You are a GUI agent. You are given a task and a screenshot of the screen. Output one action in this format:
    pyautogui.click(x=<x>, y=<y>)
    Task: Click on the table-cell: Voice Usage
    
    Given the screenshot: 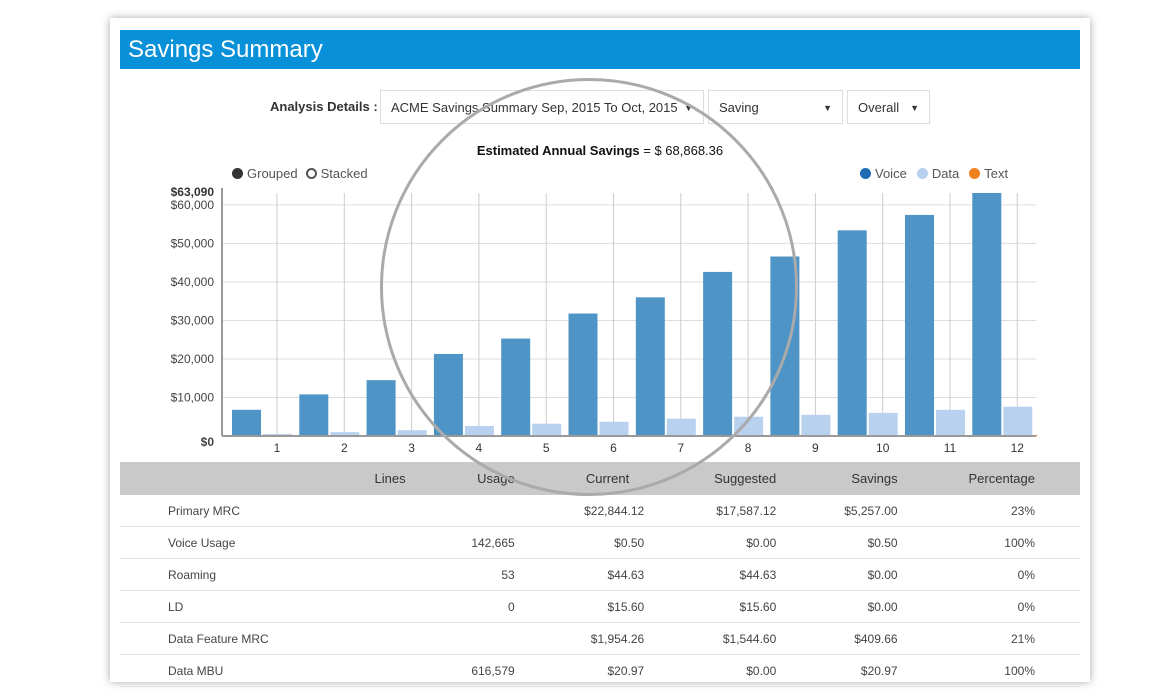 What is the action you would take?
    pyautogui.click(x=238, y=542)
    